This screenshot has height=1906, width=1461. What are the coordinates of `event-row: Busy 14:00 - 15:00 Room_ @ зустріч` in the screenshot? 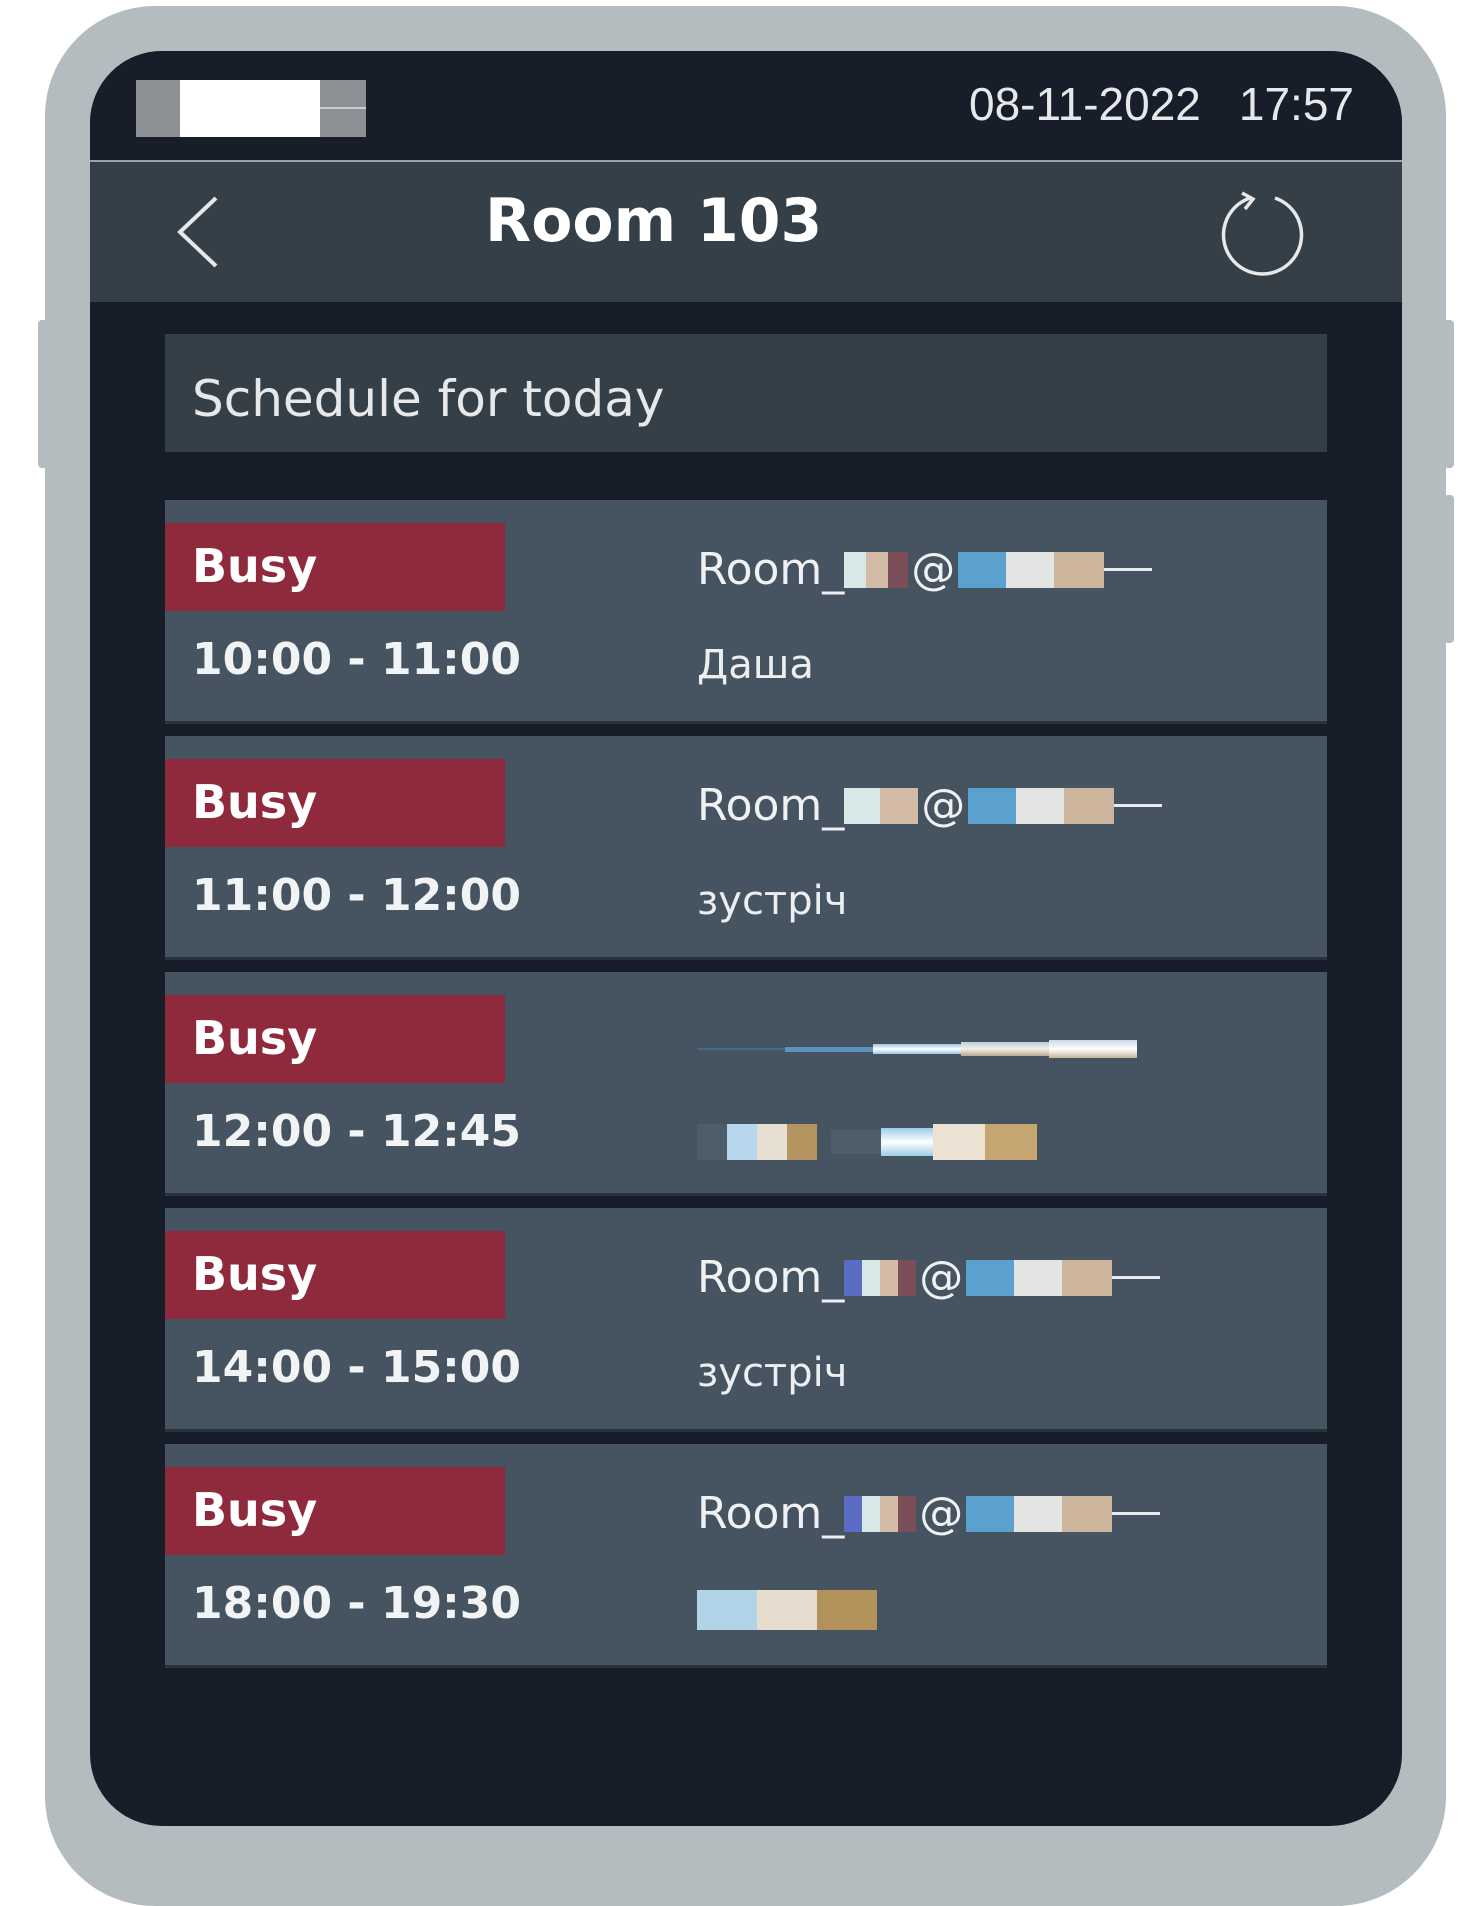 It's located at (746, 1320).